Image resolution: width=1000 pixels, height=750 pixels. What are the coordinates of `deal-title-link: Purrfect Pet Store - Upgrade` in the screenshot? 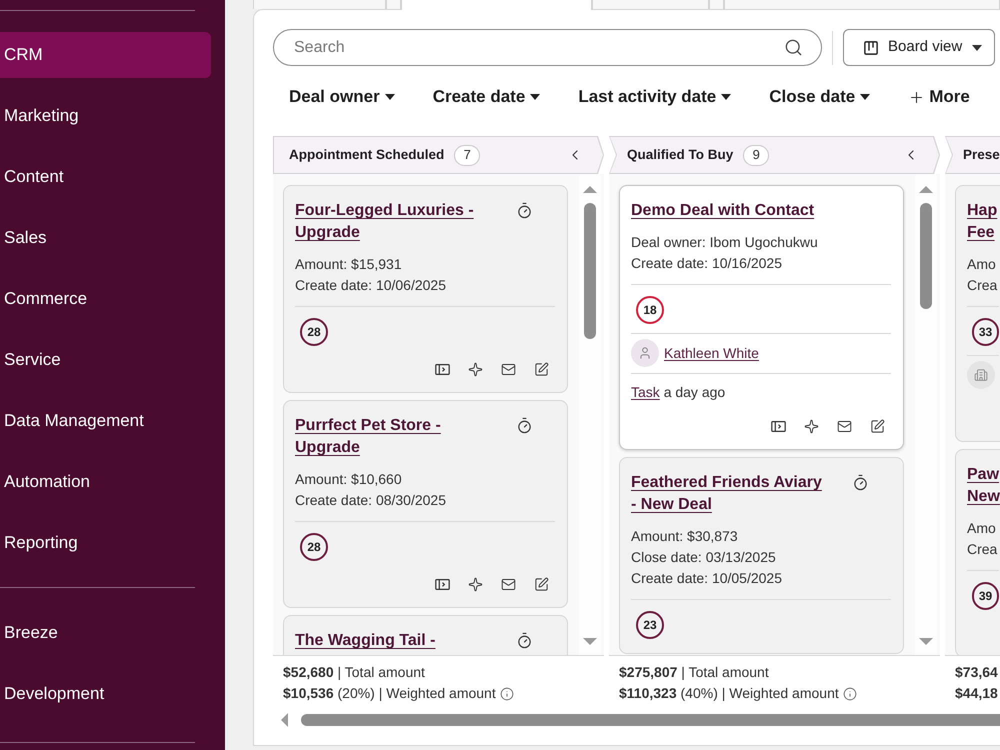 It's located at (394, 437).